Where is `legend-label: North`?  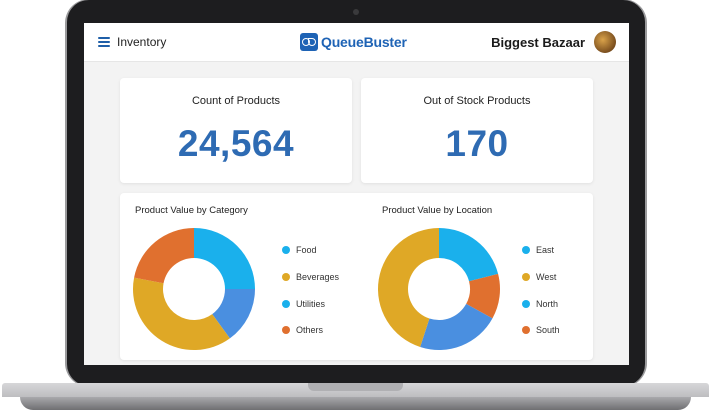 legend-label: North is located at coordinates (547, 303).